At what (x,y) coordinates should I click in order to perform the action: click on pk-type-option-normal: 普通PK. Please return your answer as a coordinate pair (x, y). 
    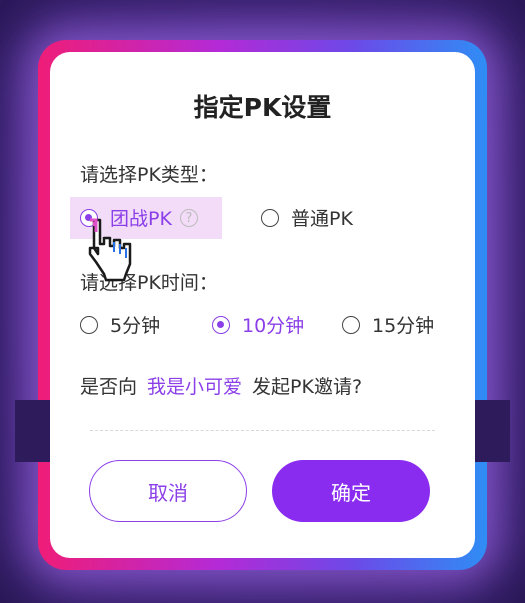
    Looking at the image, I should click on (307, 217).